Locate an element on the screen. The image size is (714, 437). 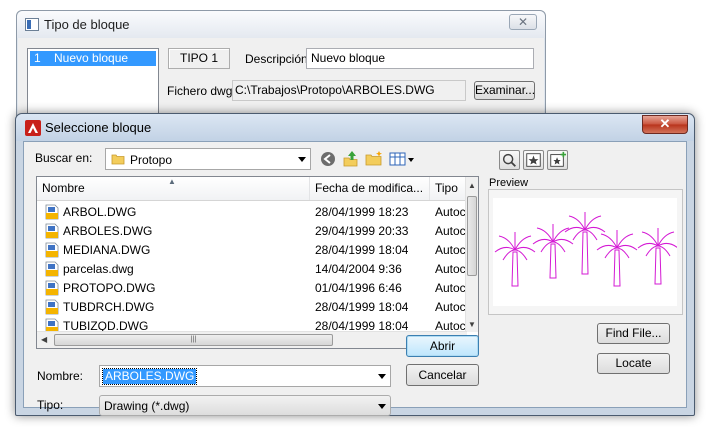
back-icon is located at coordinates (328, 159).